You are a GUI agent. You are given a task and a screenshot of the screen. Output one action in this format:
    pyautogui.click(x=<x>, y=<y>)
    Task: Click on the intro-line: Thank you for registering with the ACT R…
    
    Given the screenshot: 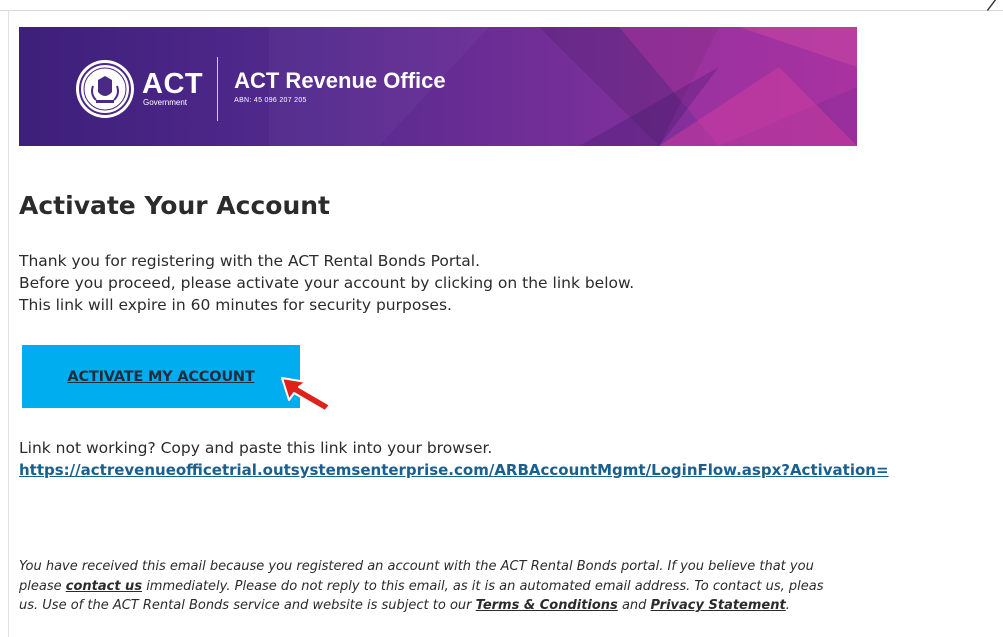 What is the action you would take?
    pyautogui.click(x=250, y=261)
    